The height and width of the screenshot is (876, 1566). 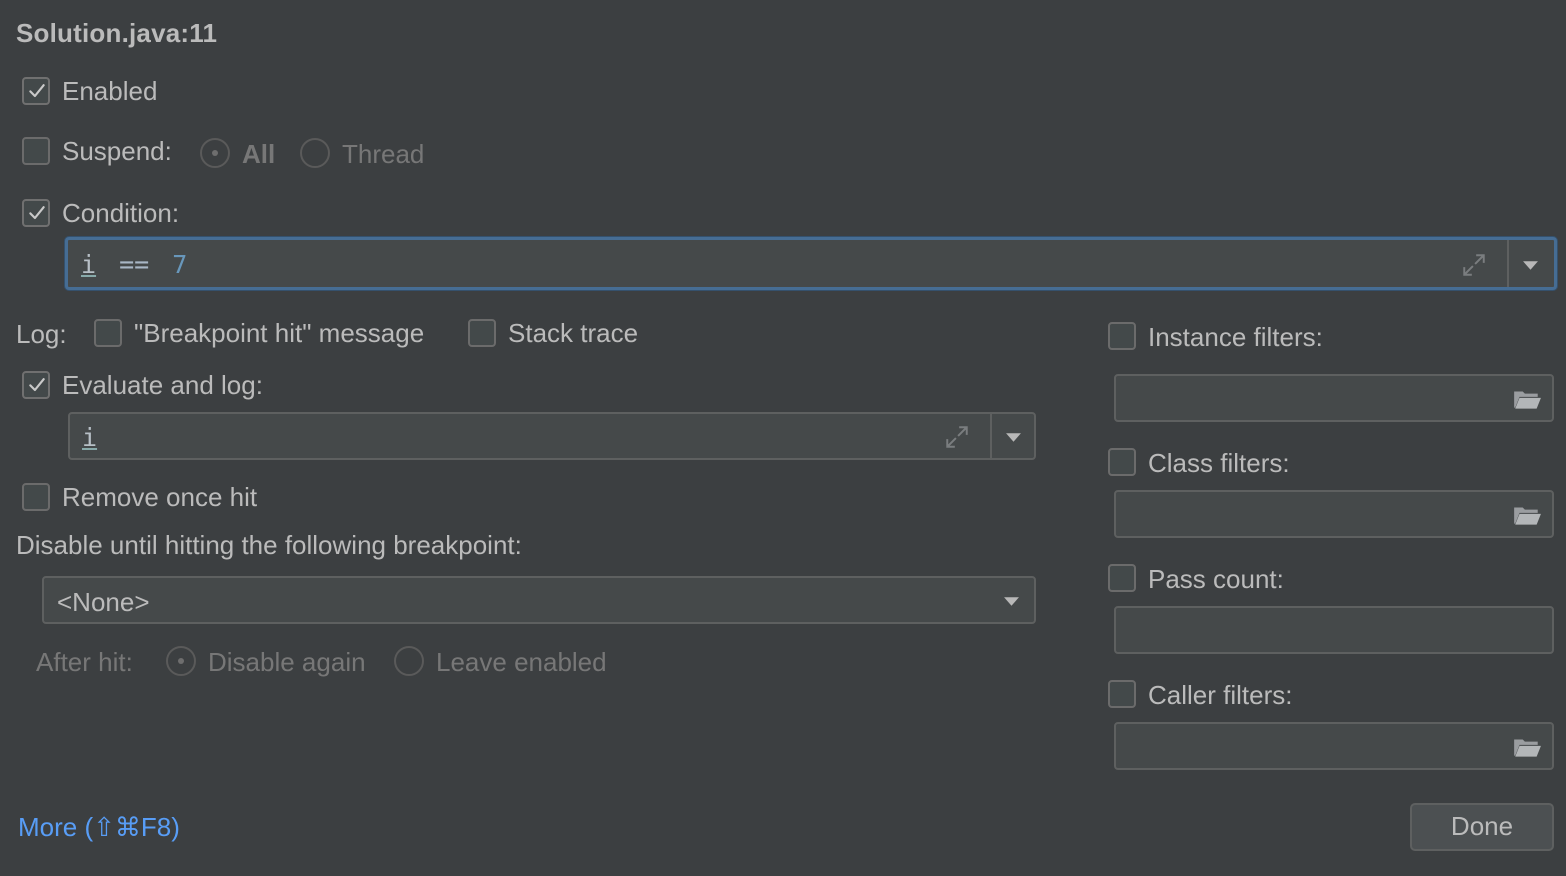 I want to click on remove-once-hit-label: Remove once hit, so click(x=160, y=497).